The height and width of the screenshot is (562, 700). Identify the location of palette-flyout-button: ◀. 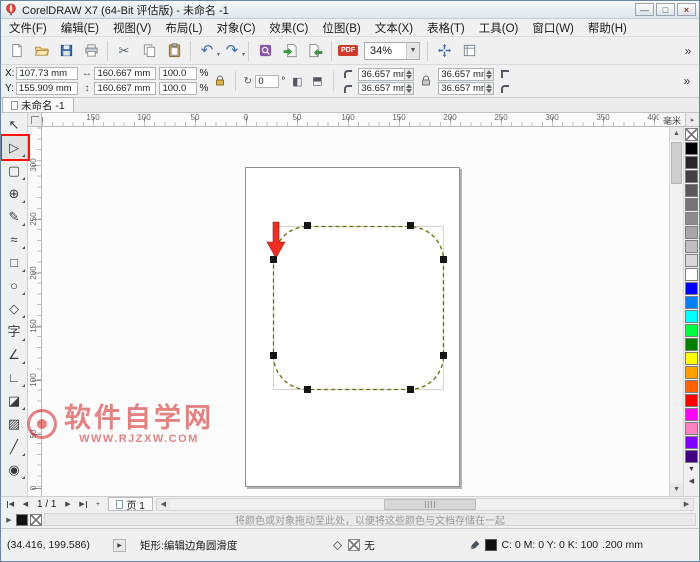
(691, 481).